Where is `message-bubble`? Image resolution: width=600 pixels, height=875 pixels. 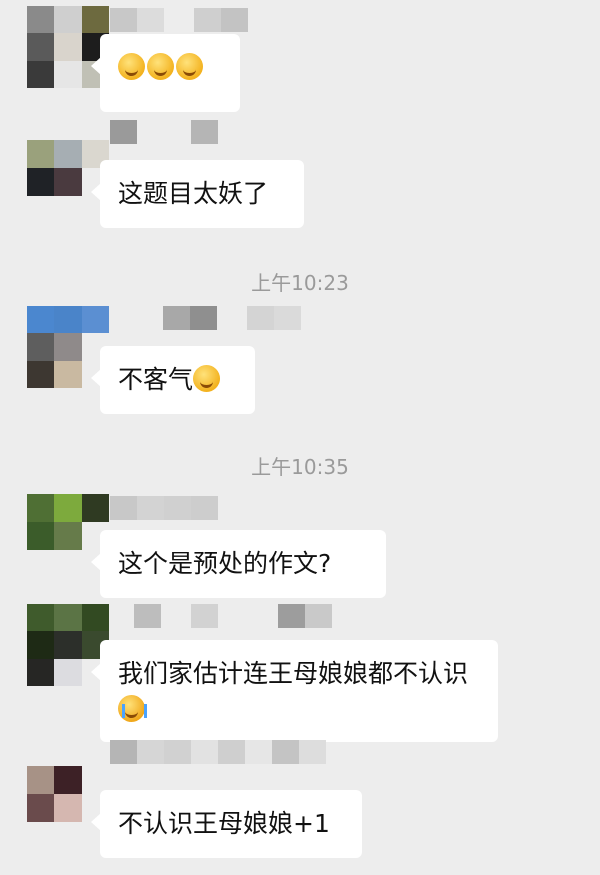 message-bubble is located at coordinates (165, 73).